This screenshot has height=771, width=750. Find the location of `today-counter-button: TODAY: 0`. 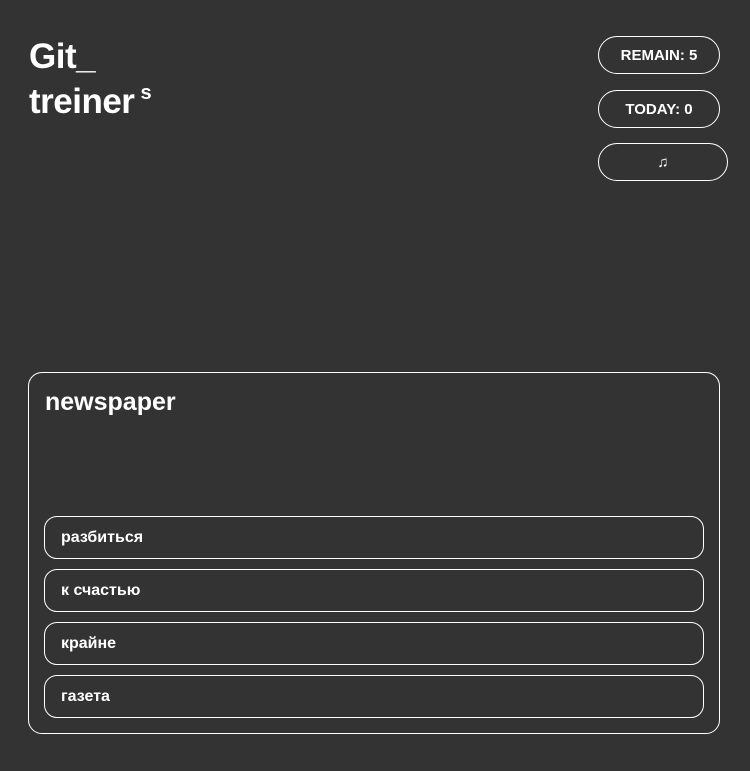

today-counter-button: TODAY: 0 is located at coordinates (659, 109).